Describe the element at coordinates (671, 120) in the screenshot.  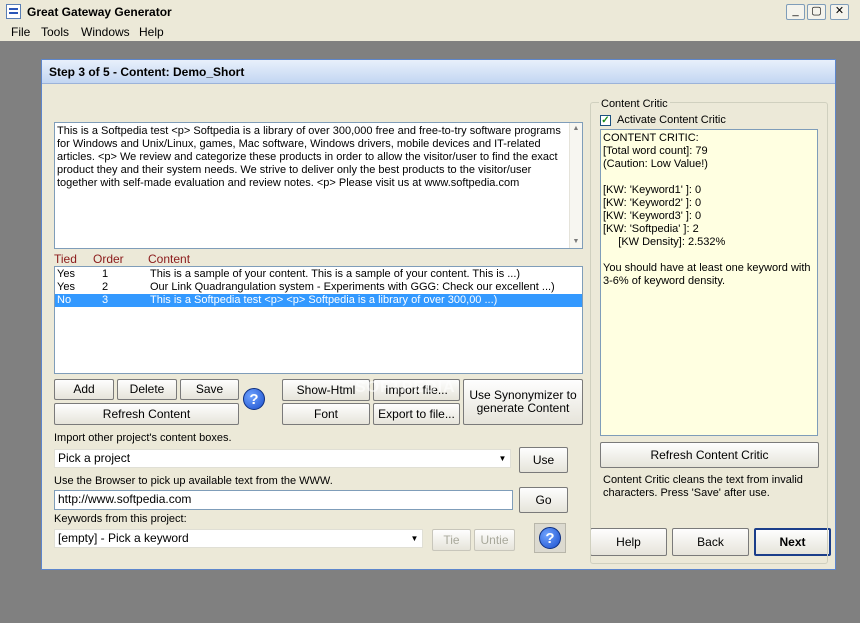
I see `activate-critic-label: Activate Content Critic` at that location.